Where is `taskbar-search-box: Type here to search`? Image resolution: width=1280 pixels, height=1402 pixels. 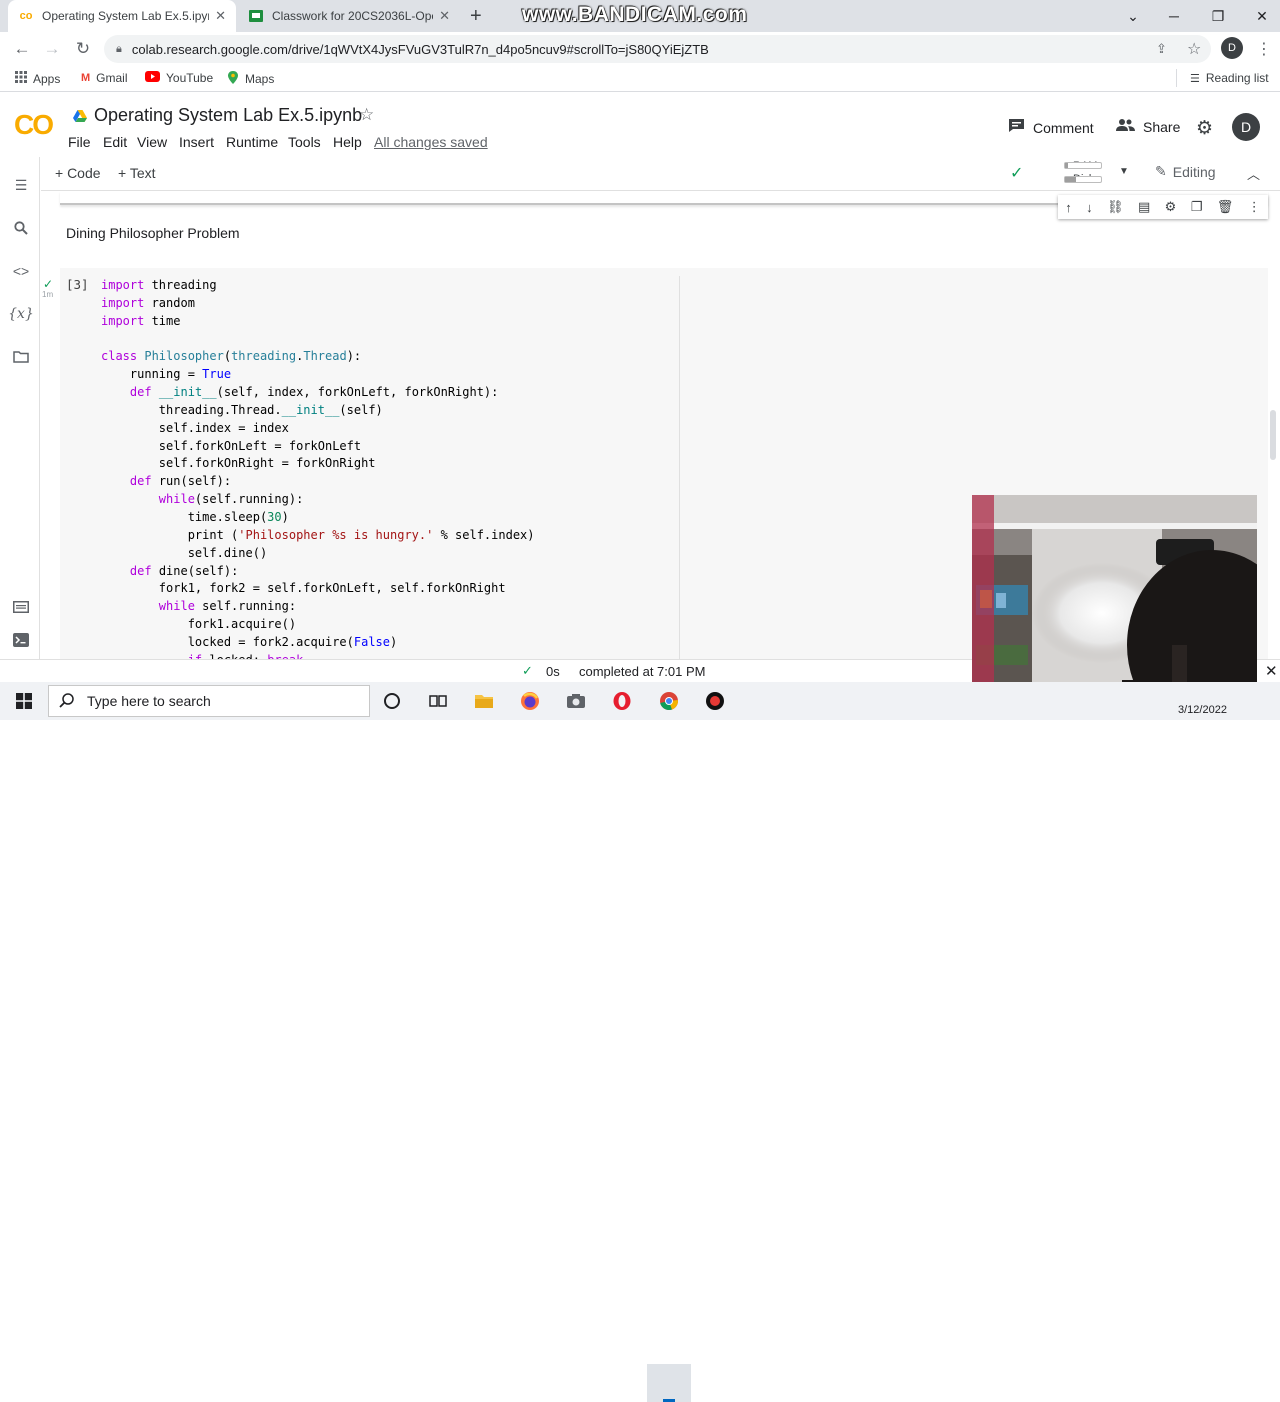 taskbar-search-box: Type here to search is located at coordinates (209, 701).